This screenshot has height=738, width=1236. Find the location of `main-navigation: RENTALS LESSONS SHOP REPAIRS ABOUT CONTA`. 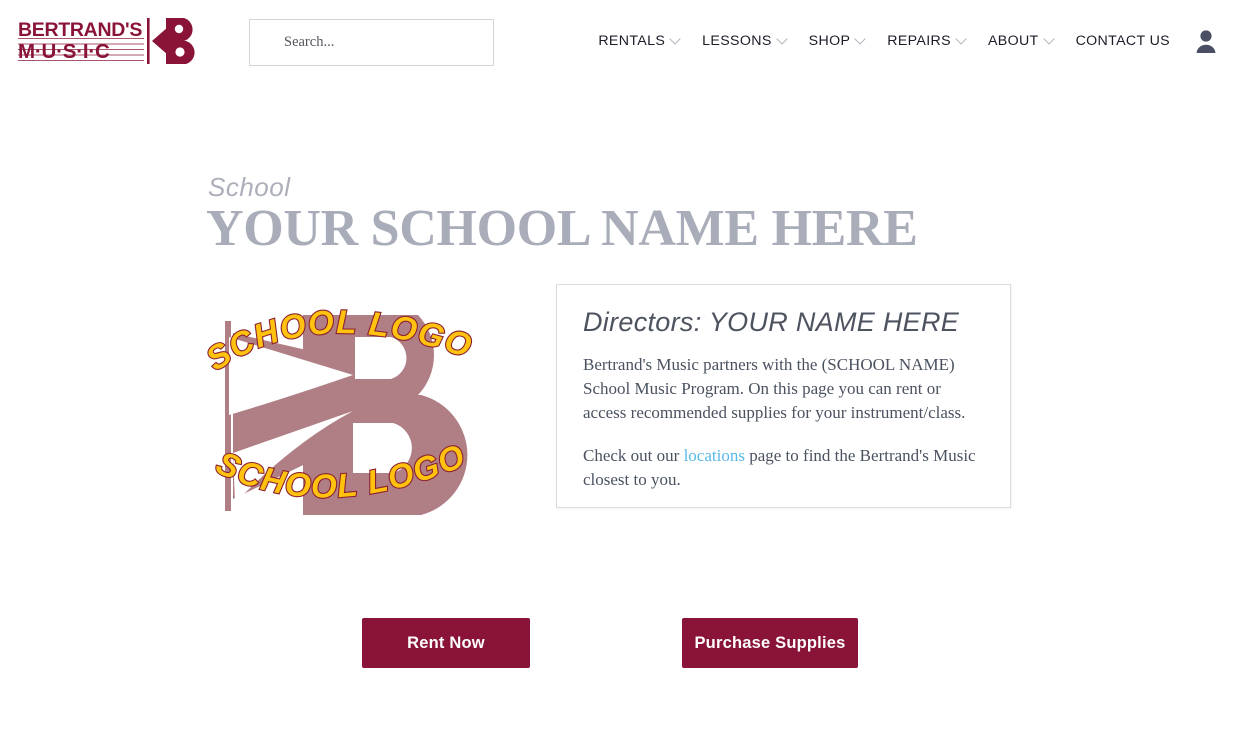

main-navigation: RENTALS LESSONS SHOP REPAIRS ABOUT CONTA is located at coordinates (904, 41).